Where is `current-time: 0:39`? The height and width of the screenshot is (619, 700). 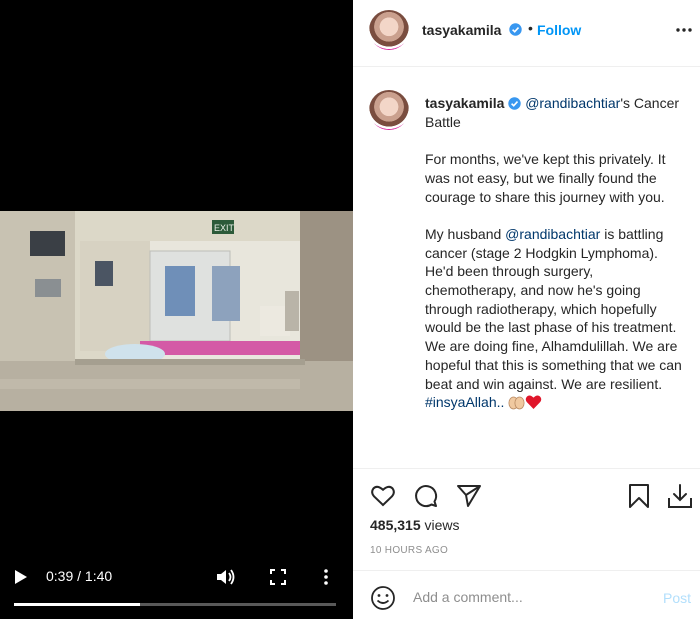
current-time: 0:39 is located at coordinates (60, 576).